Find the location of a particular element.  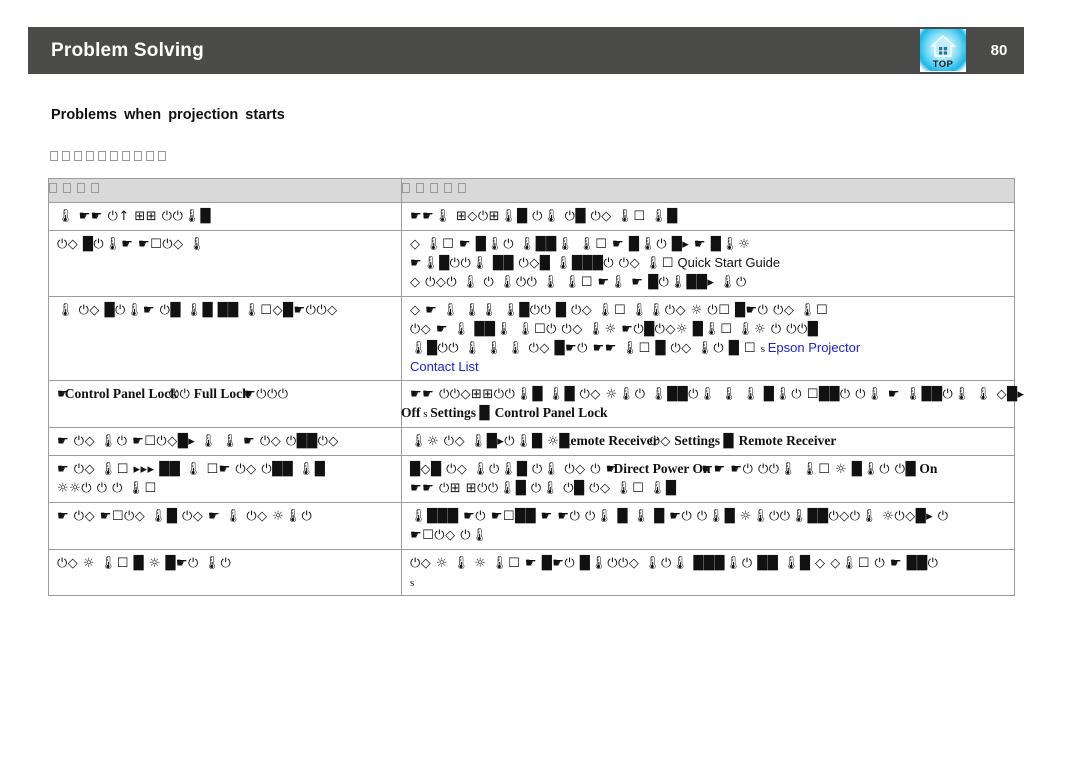

symbol-glyph-run: ☛☛ is located at coordinates (713, 469).